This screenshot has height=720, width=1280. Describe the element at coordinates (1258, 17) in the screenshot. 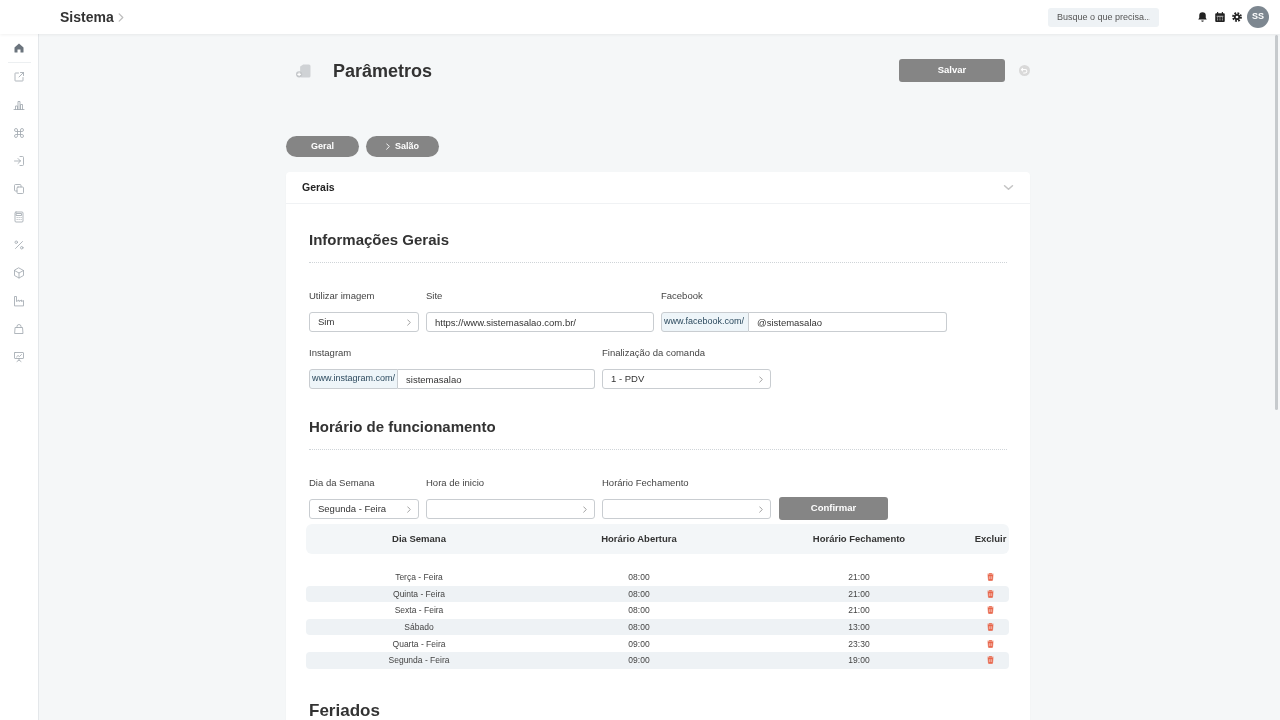

I see `avatar: SS` at that location.